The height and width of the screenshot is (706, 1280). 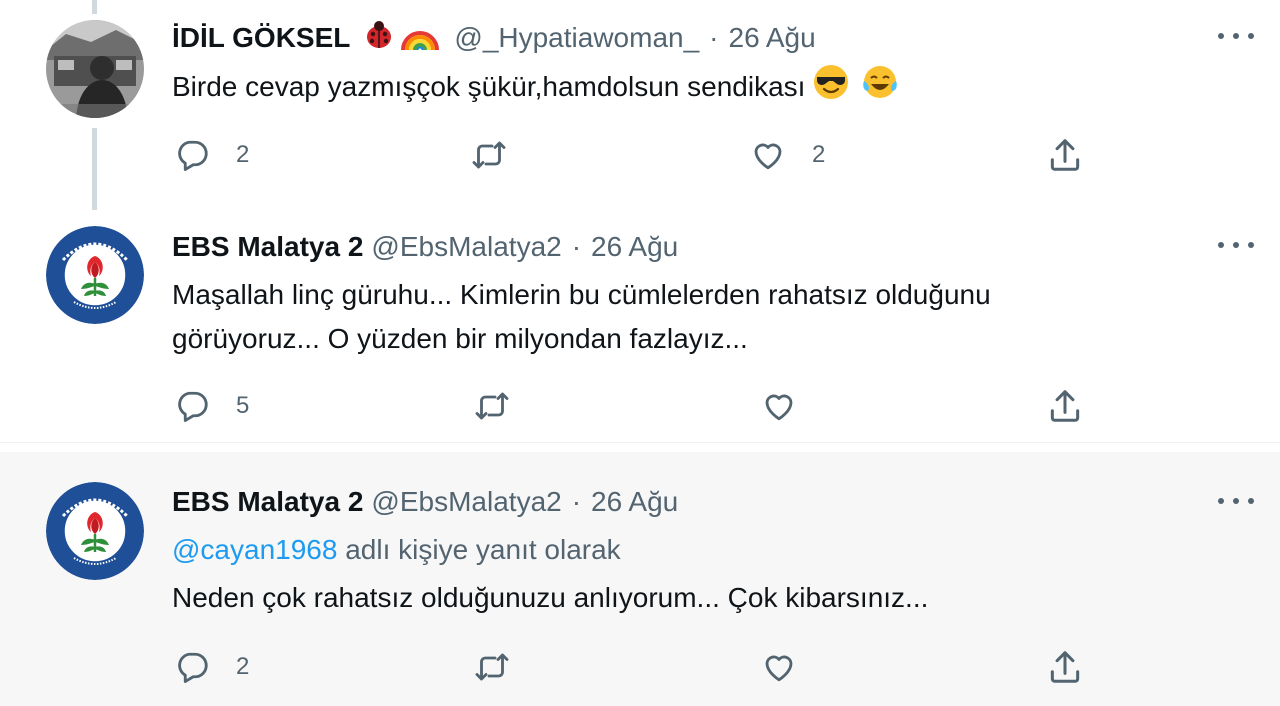 I want to click on thread-line-top, so click(x=94, y=7).